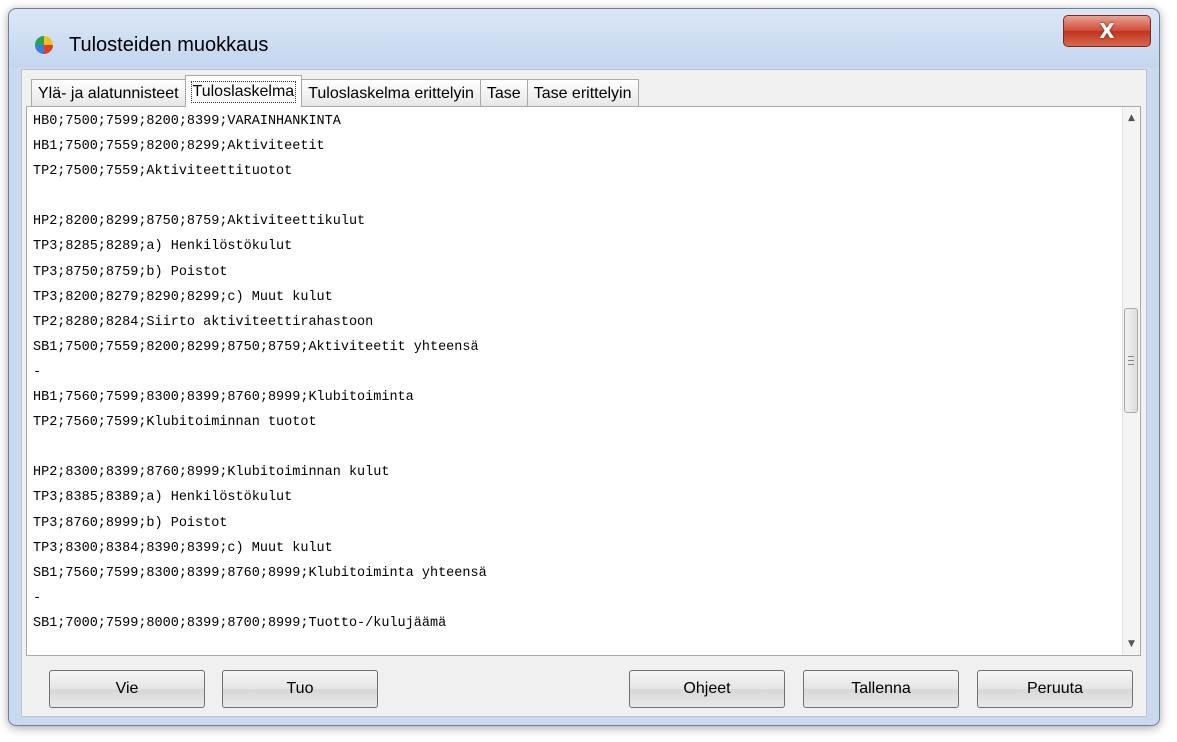 This screenshot has width=1177, height=742. I want to click on tab-balance-sheet: Tase, so click(503, 93).